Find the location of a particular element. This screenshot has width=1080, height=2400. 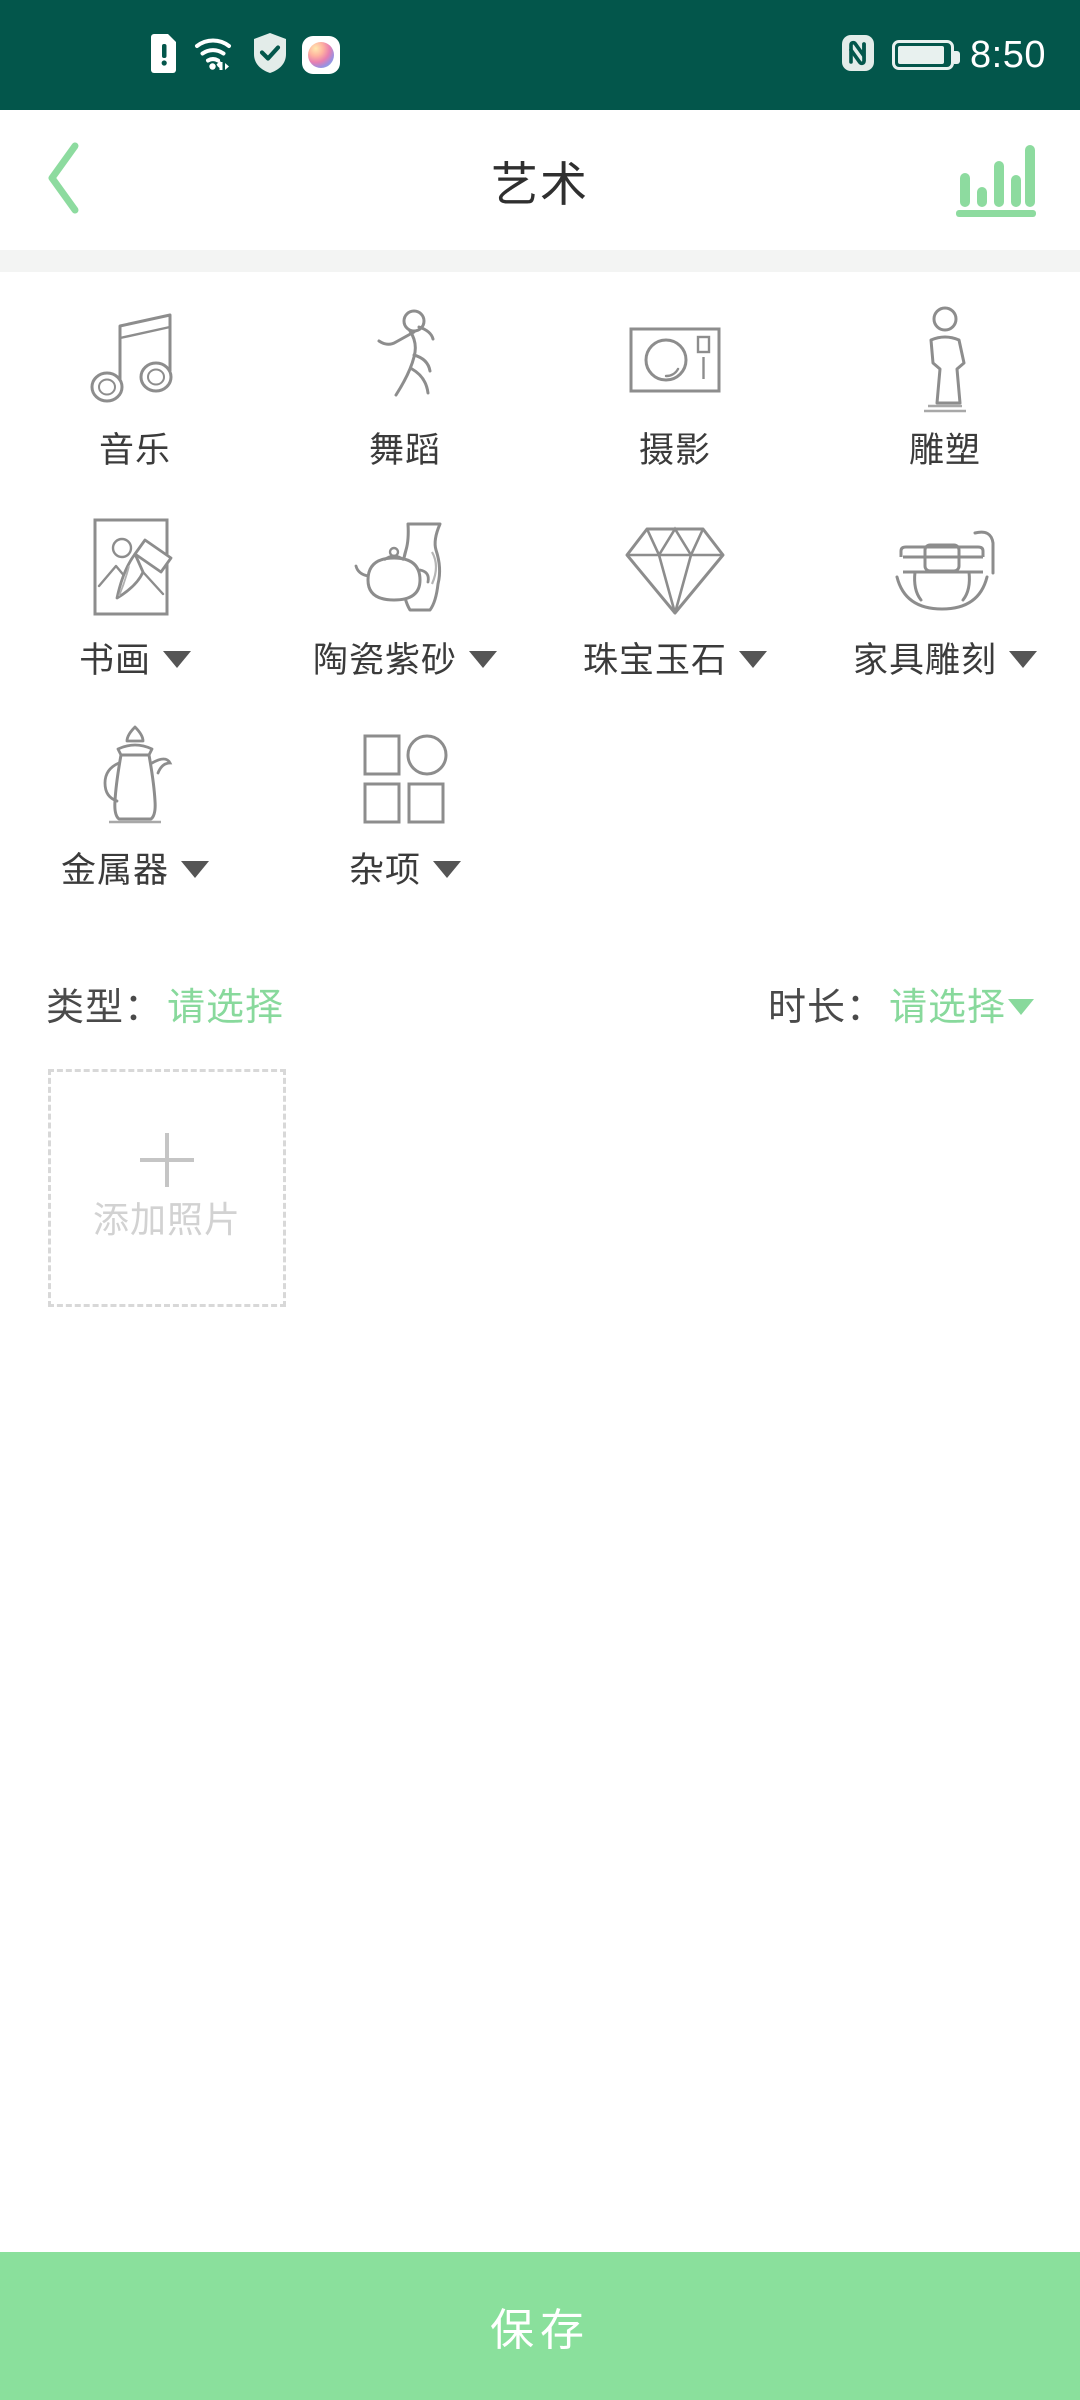

category-item-misc: 杂项 is located at coordinates (405, 819).